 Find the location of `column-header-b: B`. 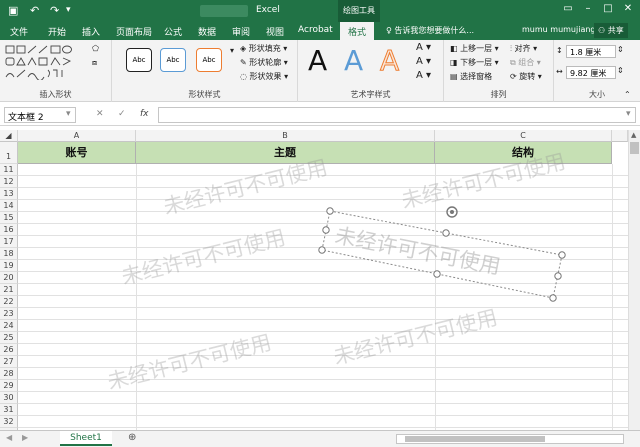

column-header-b: B is located at coordinates (285, 136).